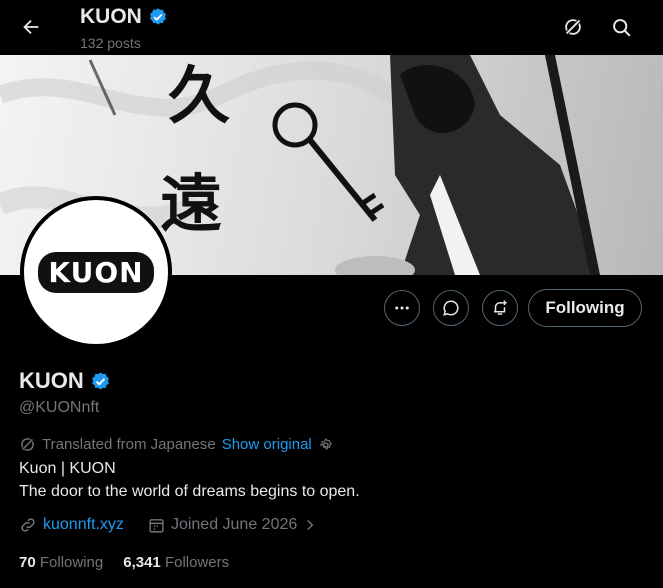 The image size is (663, 588). Describe the element at coordinates (234, 524) in the screenshot. I see `joined-date: Joined June 2026` at that location.